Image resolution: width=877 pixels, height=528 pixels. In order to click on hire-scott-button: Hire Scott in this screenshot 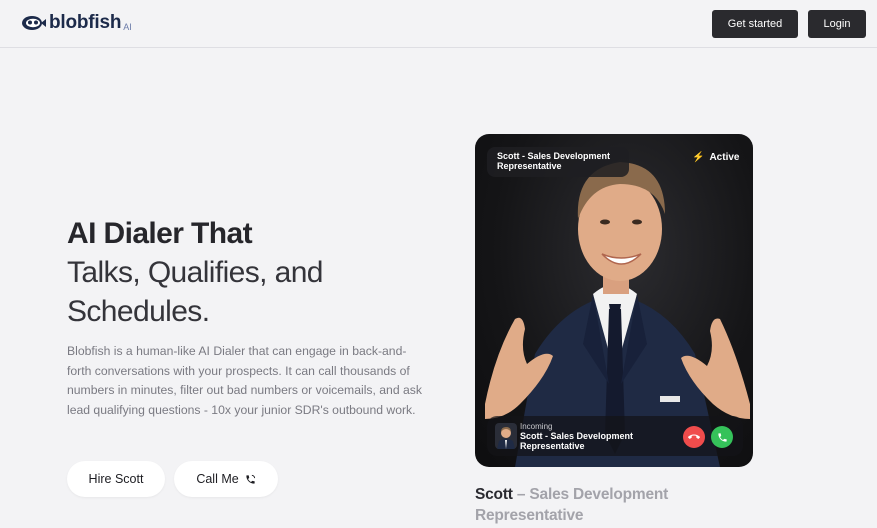, I will do `click(116, 479)`.